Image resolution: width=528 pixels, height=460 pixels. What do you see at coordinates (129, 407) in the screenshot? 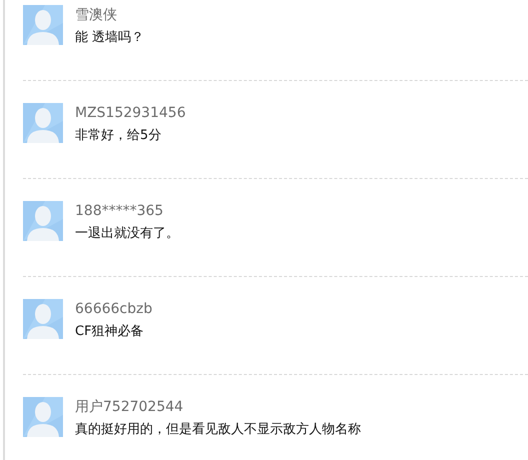
I see `user-name: 用户752702544` at bounding box center [129, 407].